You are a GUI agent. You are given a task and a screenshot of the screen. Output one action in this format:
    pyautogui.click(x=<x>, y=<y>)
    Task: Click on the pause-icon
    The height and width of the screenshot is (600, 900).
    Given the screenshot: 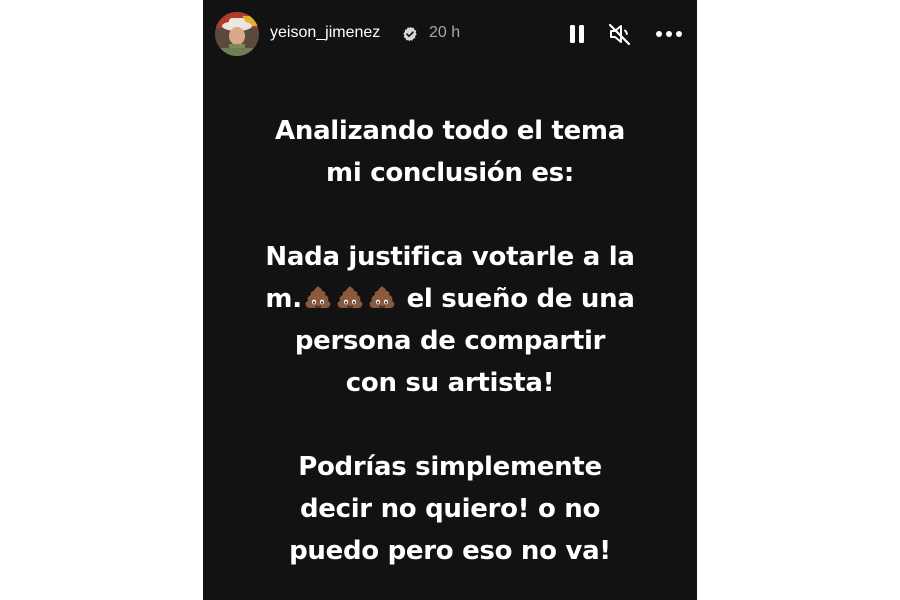 What is the action you would take?
    pyautogui.click(x=577, y=34)
    